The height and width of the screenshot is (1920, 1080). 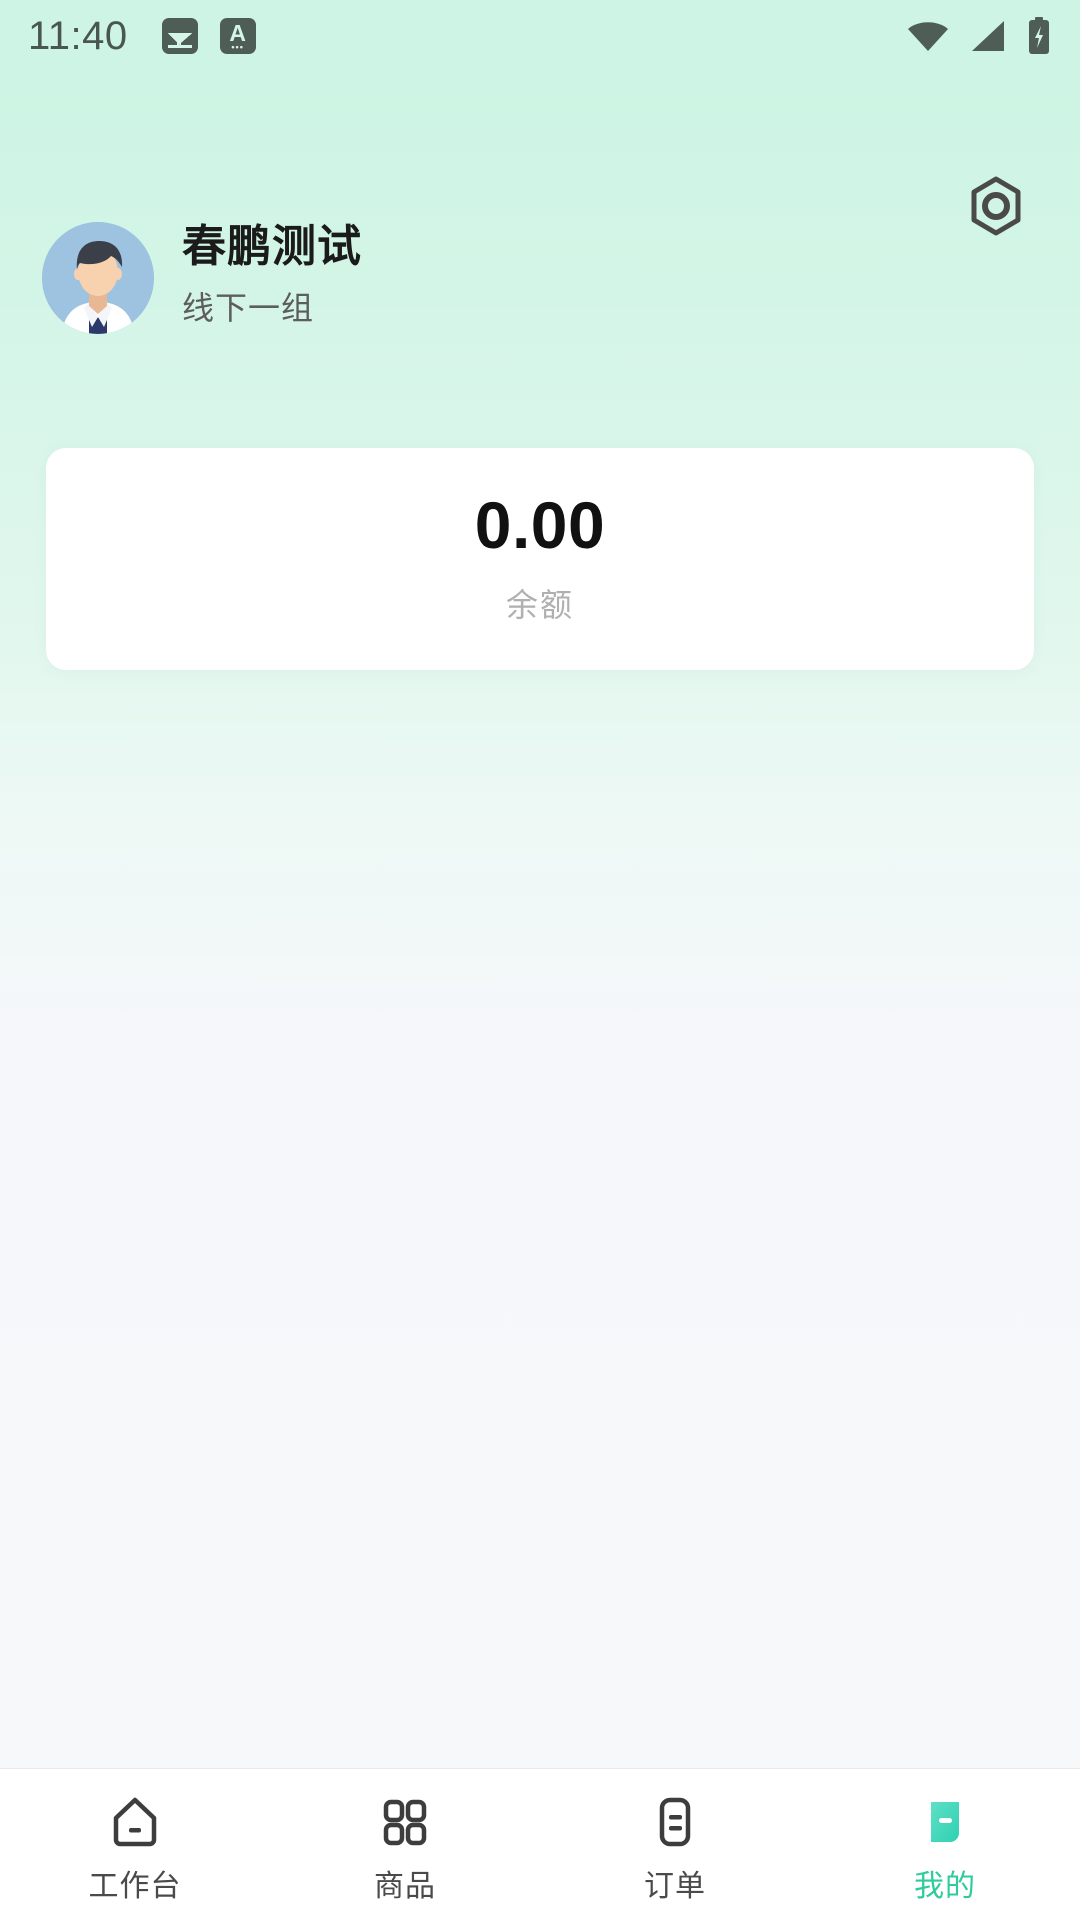 What do you see at coordinates (540, 36) in the screenshot?
I see `status-bar: 11:40 A •••` at bounding box center [540, 36].